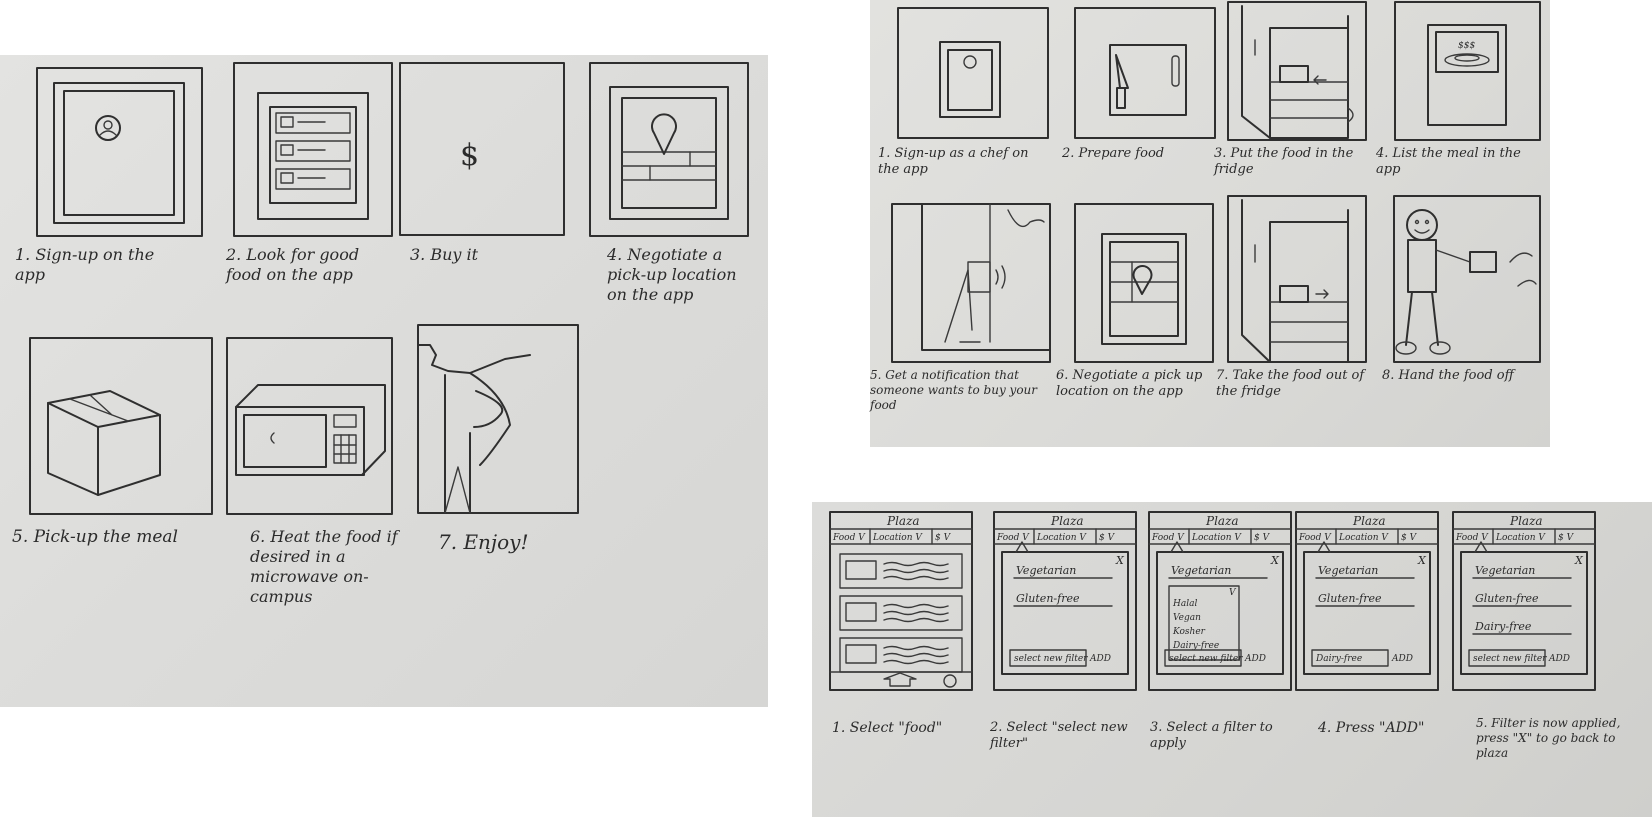  I want to click on chef-caption-3: 3. Put the food in the fridge, so click(1284, 162).